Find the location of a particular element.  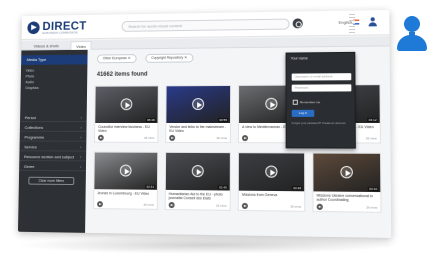

username-field: Username or email address is located at coordinates (321, 77).